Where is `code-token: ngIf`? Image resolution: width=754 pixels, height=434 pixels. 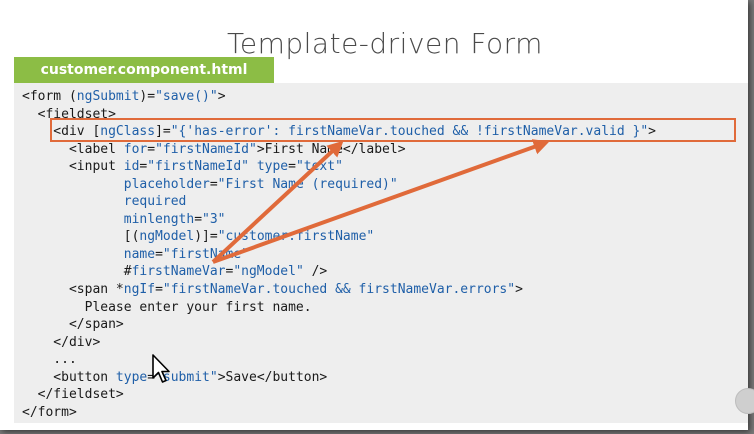
code-token: ngIf is located at coordinates (139, 290).